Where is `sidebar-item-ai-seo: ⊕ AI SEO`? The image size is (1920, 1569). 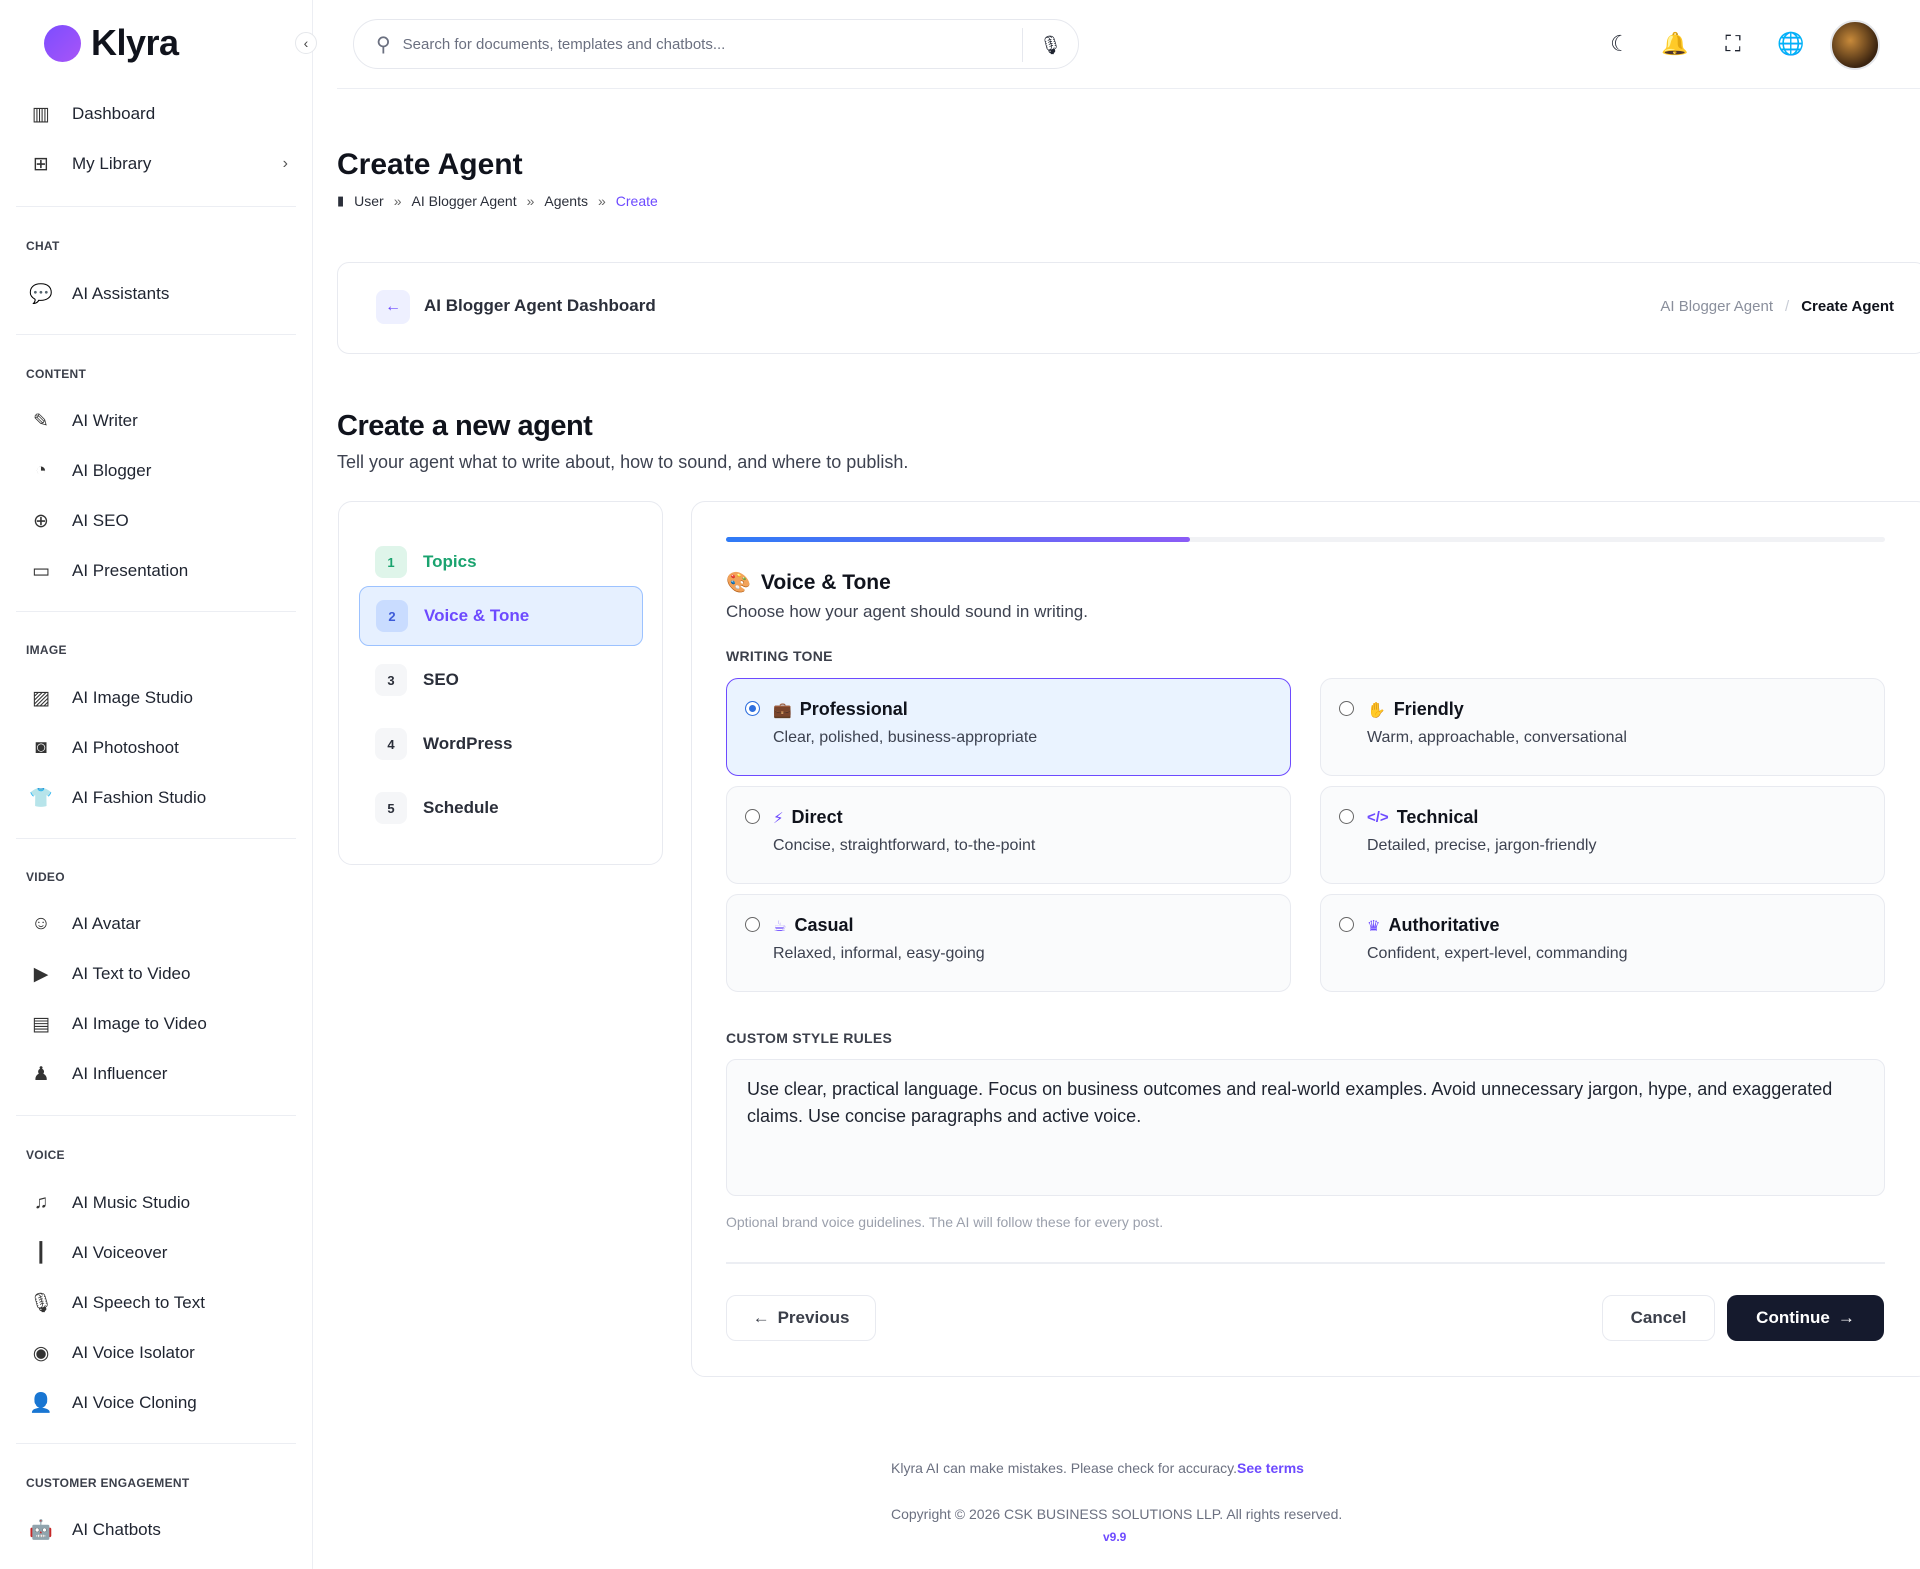
sidebar-item-ai-seo: ⊕ AI SEO is located at coordinates (158, 521).